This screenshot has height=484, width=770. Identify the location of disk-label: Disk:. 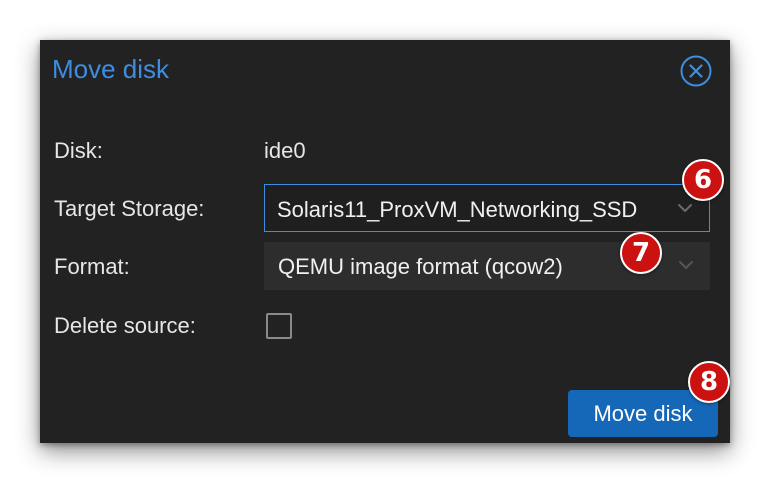
(78, 150).